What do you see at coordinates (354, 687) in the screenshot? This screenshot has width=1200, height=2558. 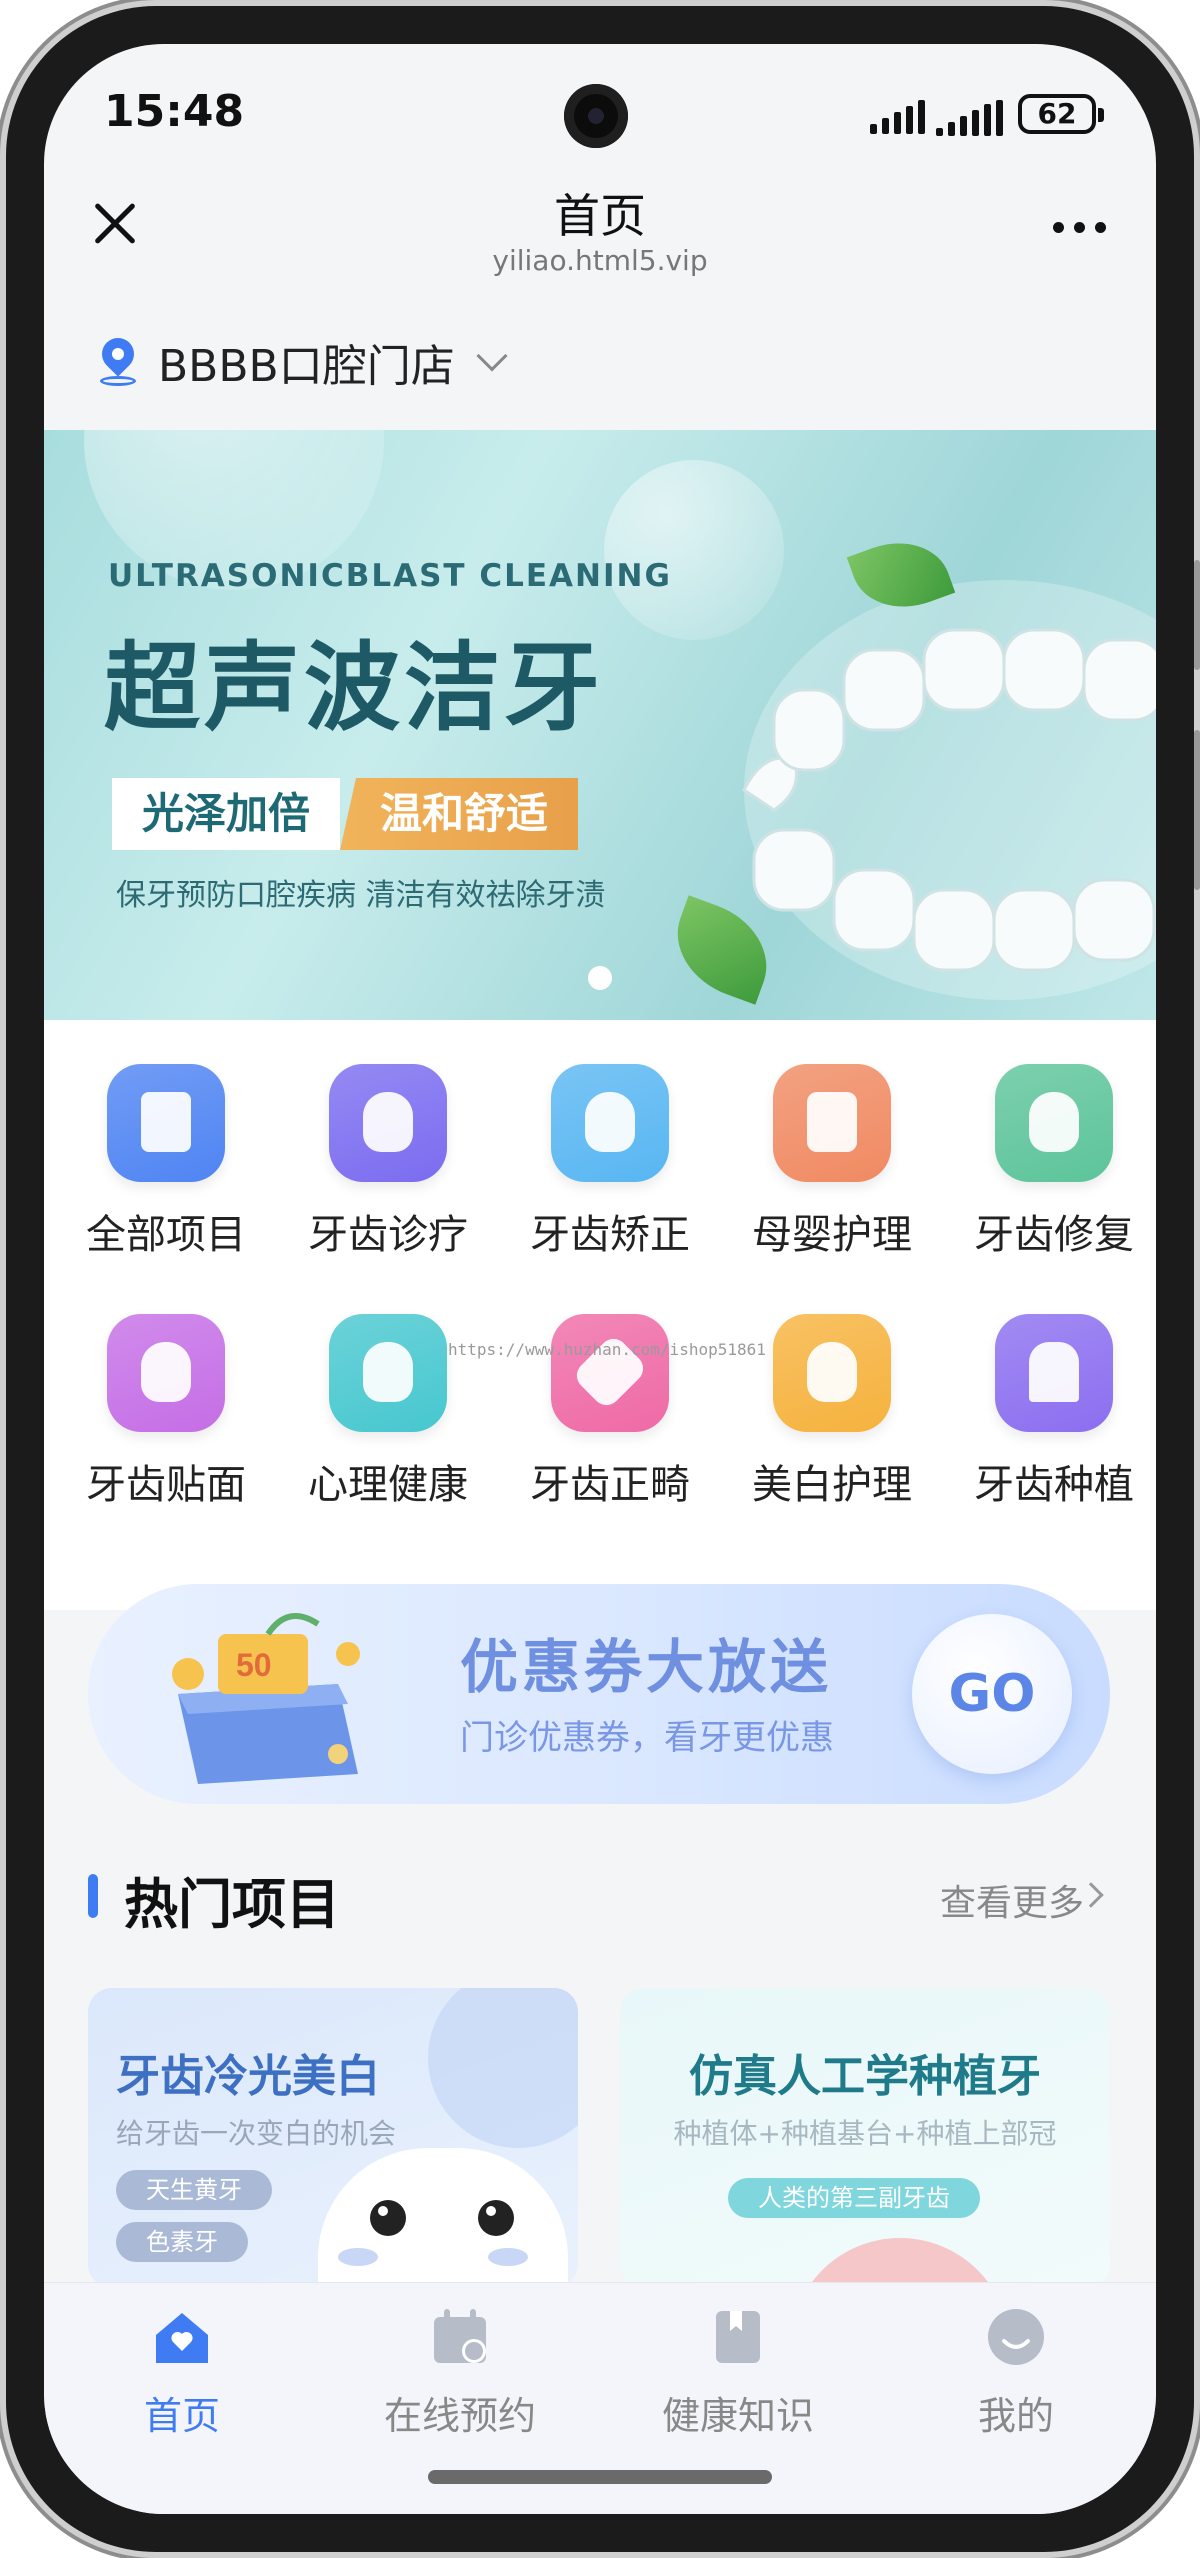 I see `banner-title: 超声波洁牙` at bounding box center [354, 687].